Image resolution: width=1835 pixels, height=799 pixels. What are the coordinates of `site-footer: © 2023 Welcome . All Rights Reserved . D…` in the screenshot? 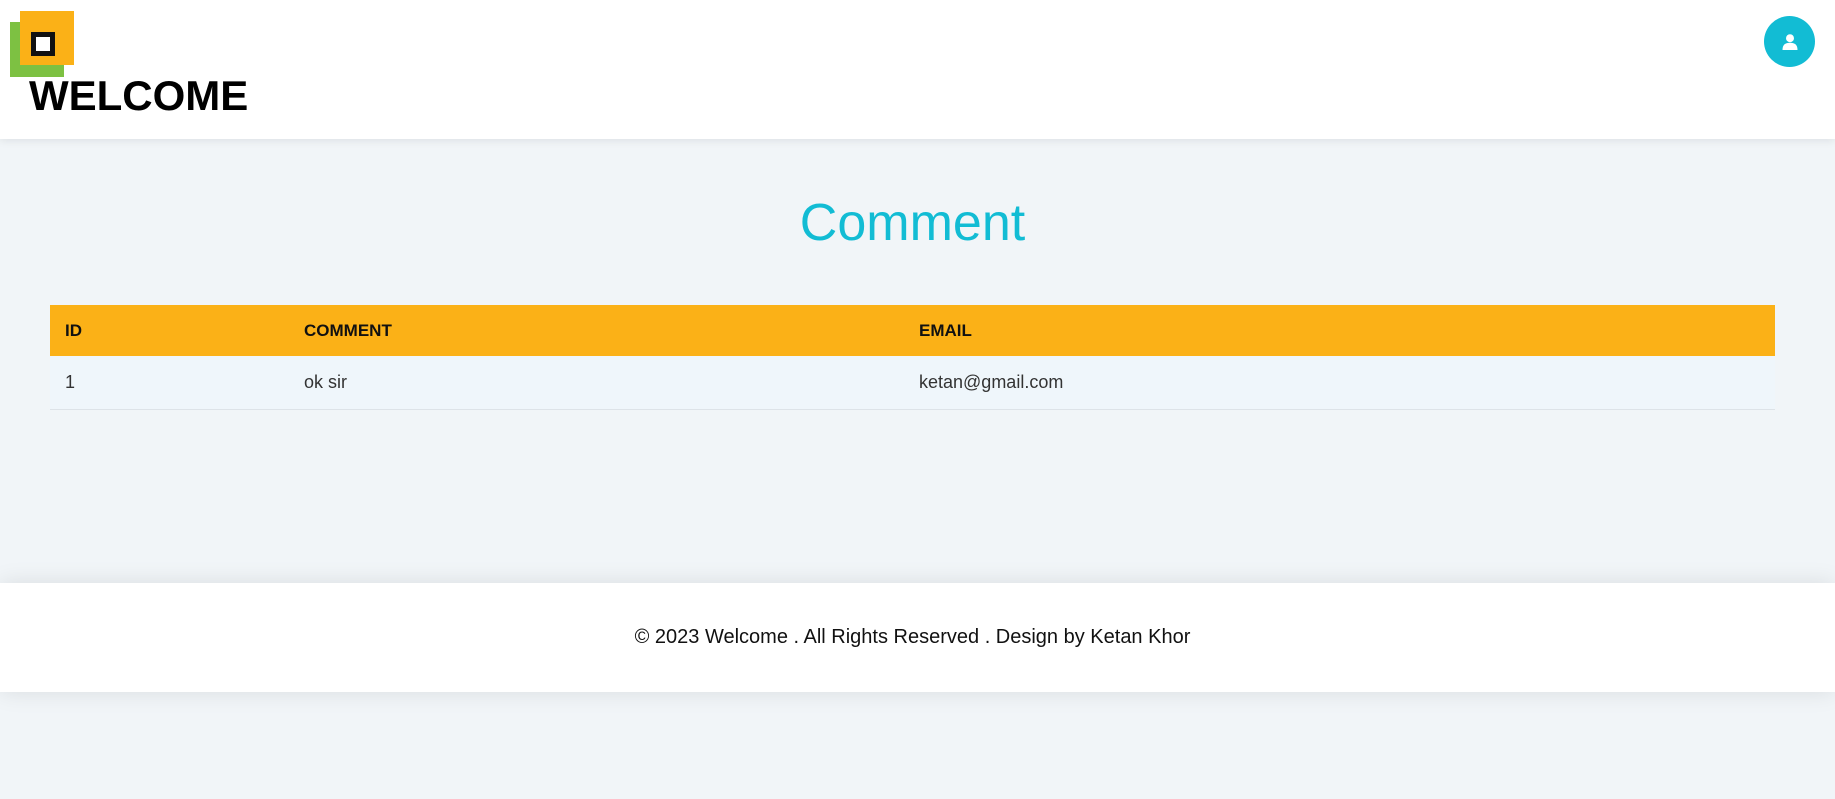 It's located at (917, 637).